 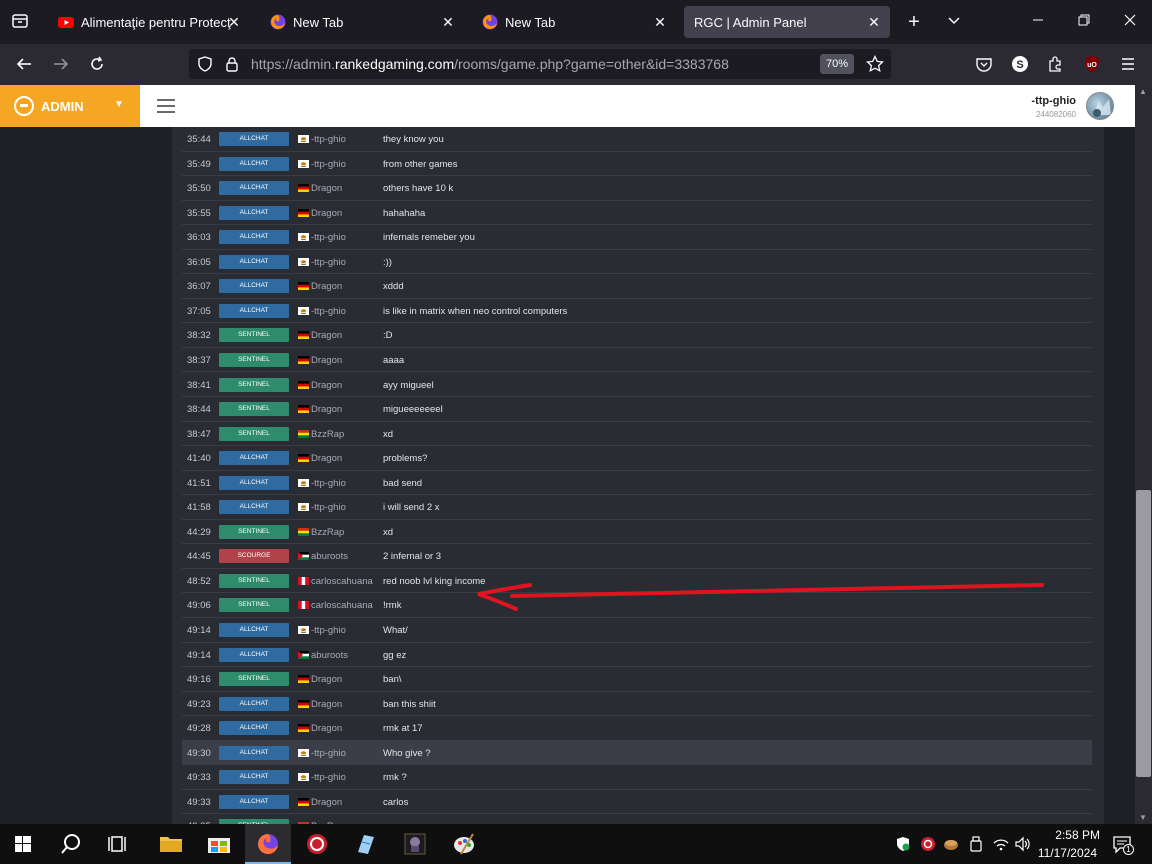 What do you see at coordinates (97, 65) in the screenshot?
I see `reload-icon` at bounding box center [97, 65].